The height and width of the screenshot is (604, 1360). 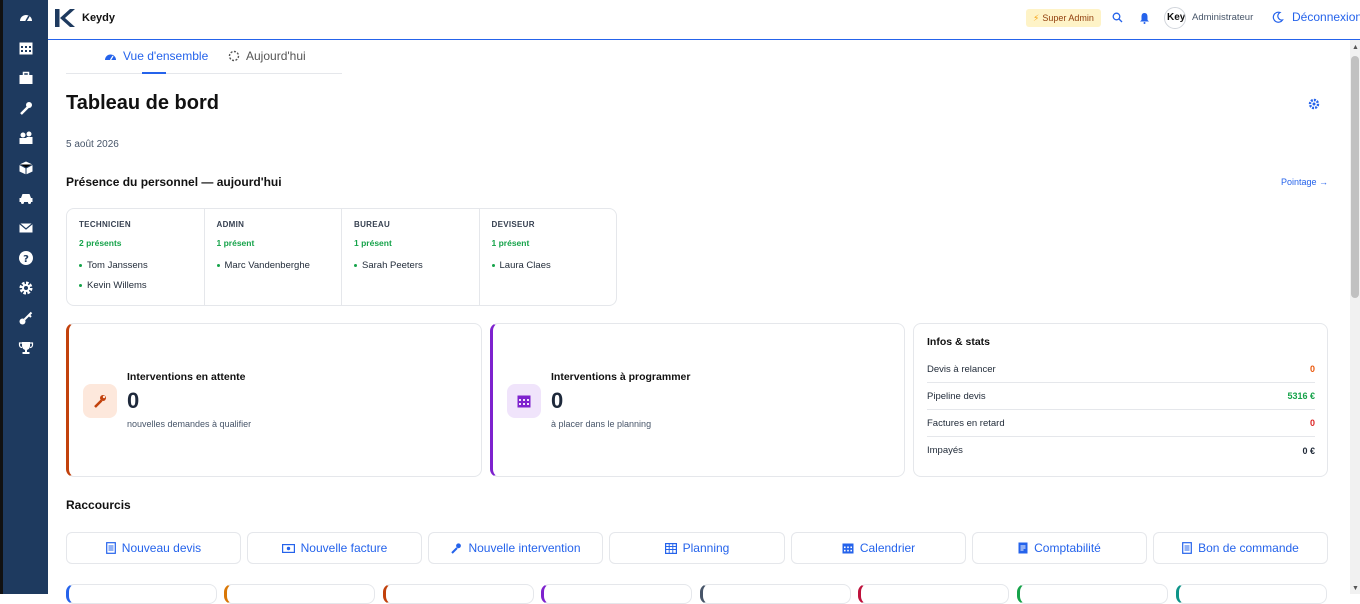 I want to click on gauge-icon, so click(x=110, y=57).